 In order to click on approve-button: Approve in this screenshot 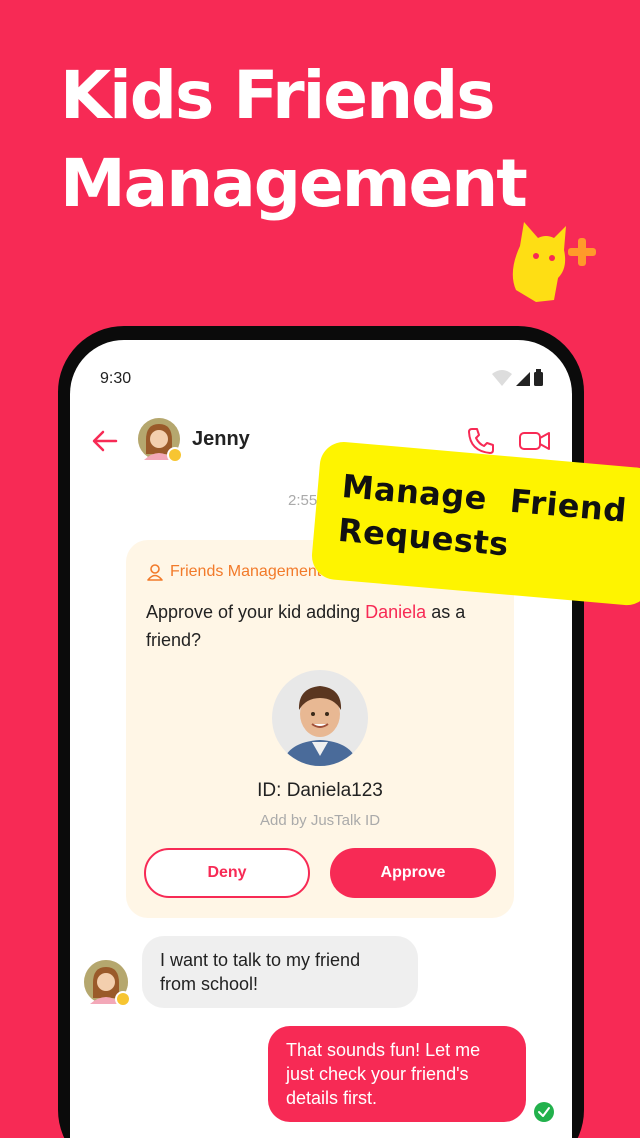, I will do `click(413, 873)`.